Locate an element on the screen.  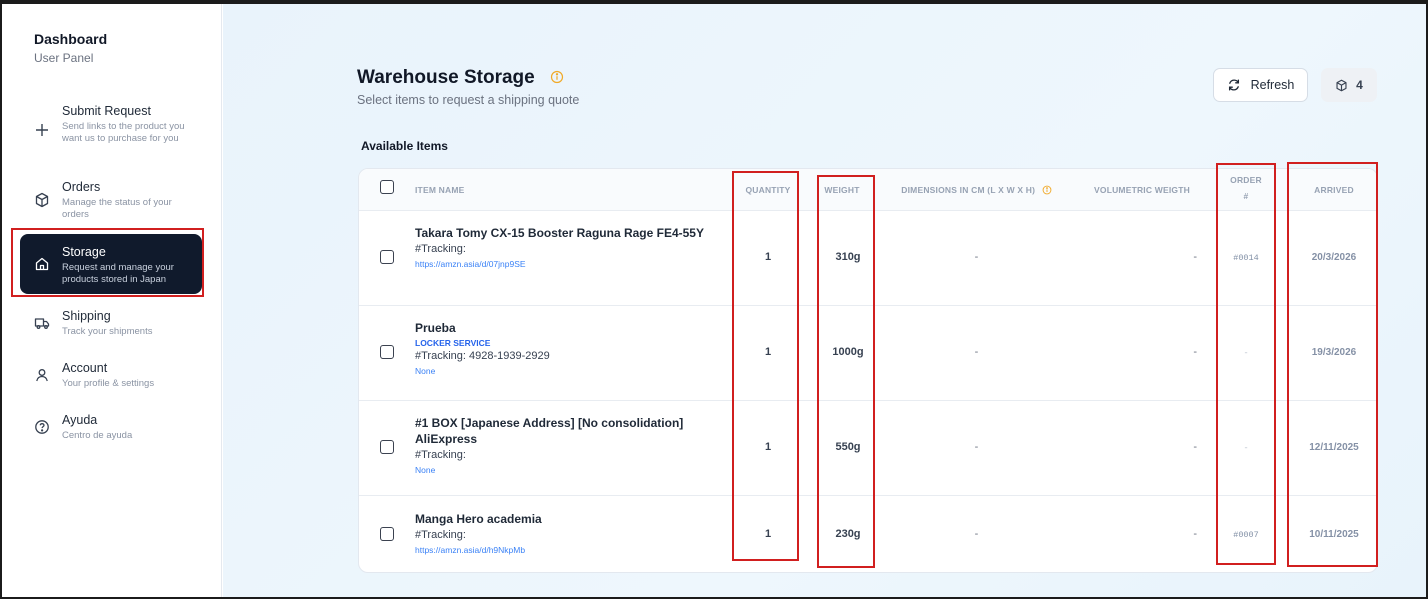
plus-icon is located at coordinates (42, 130).